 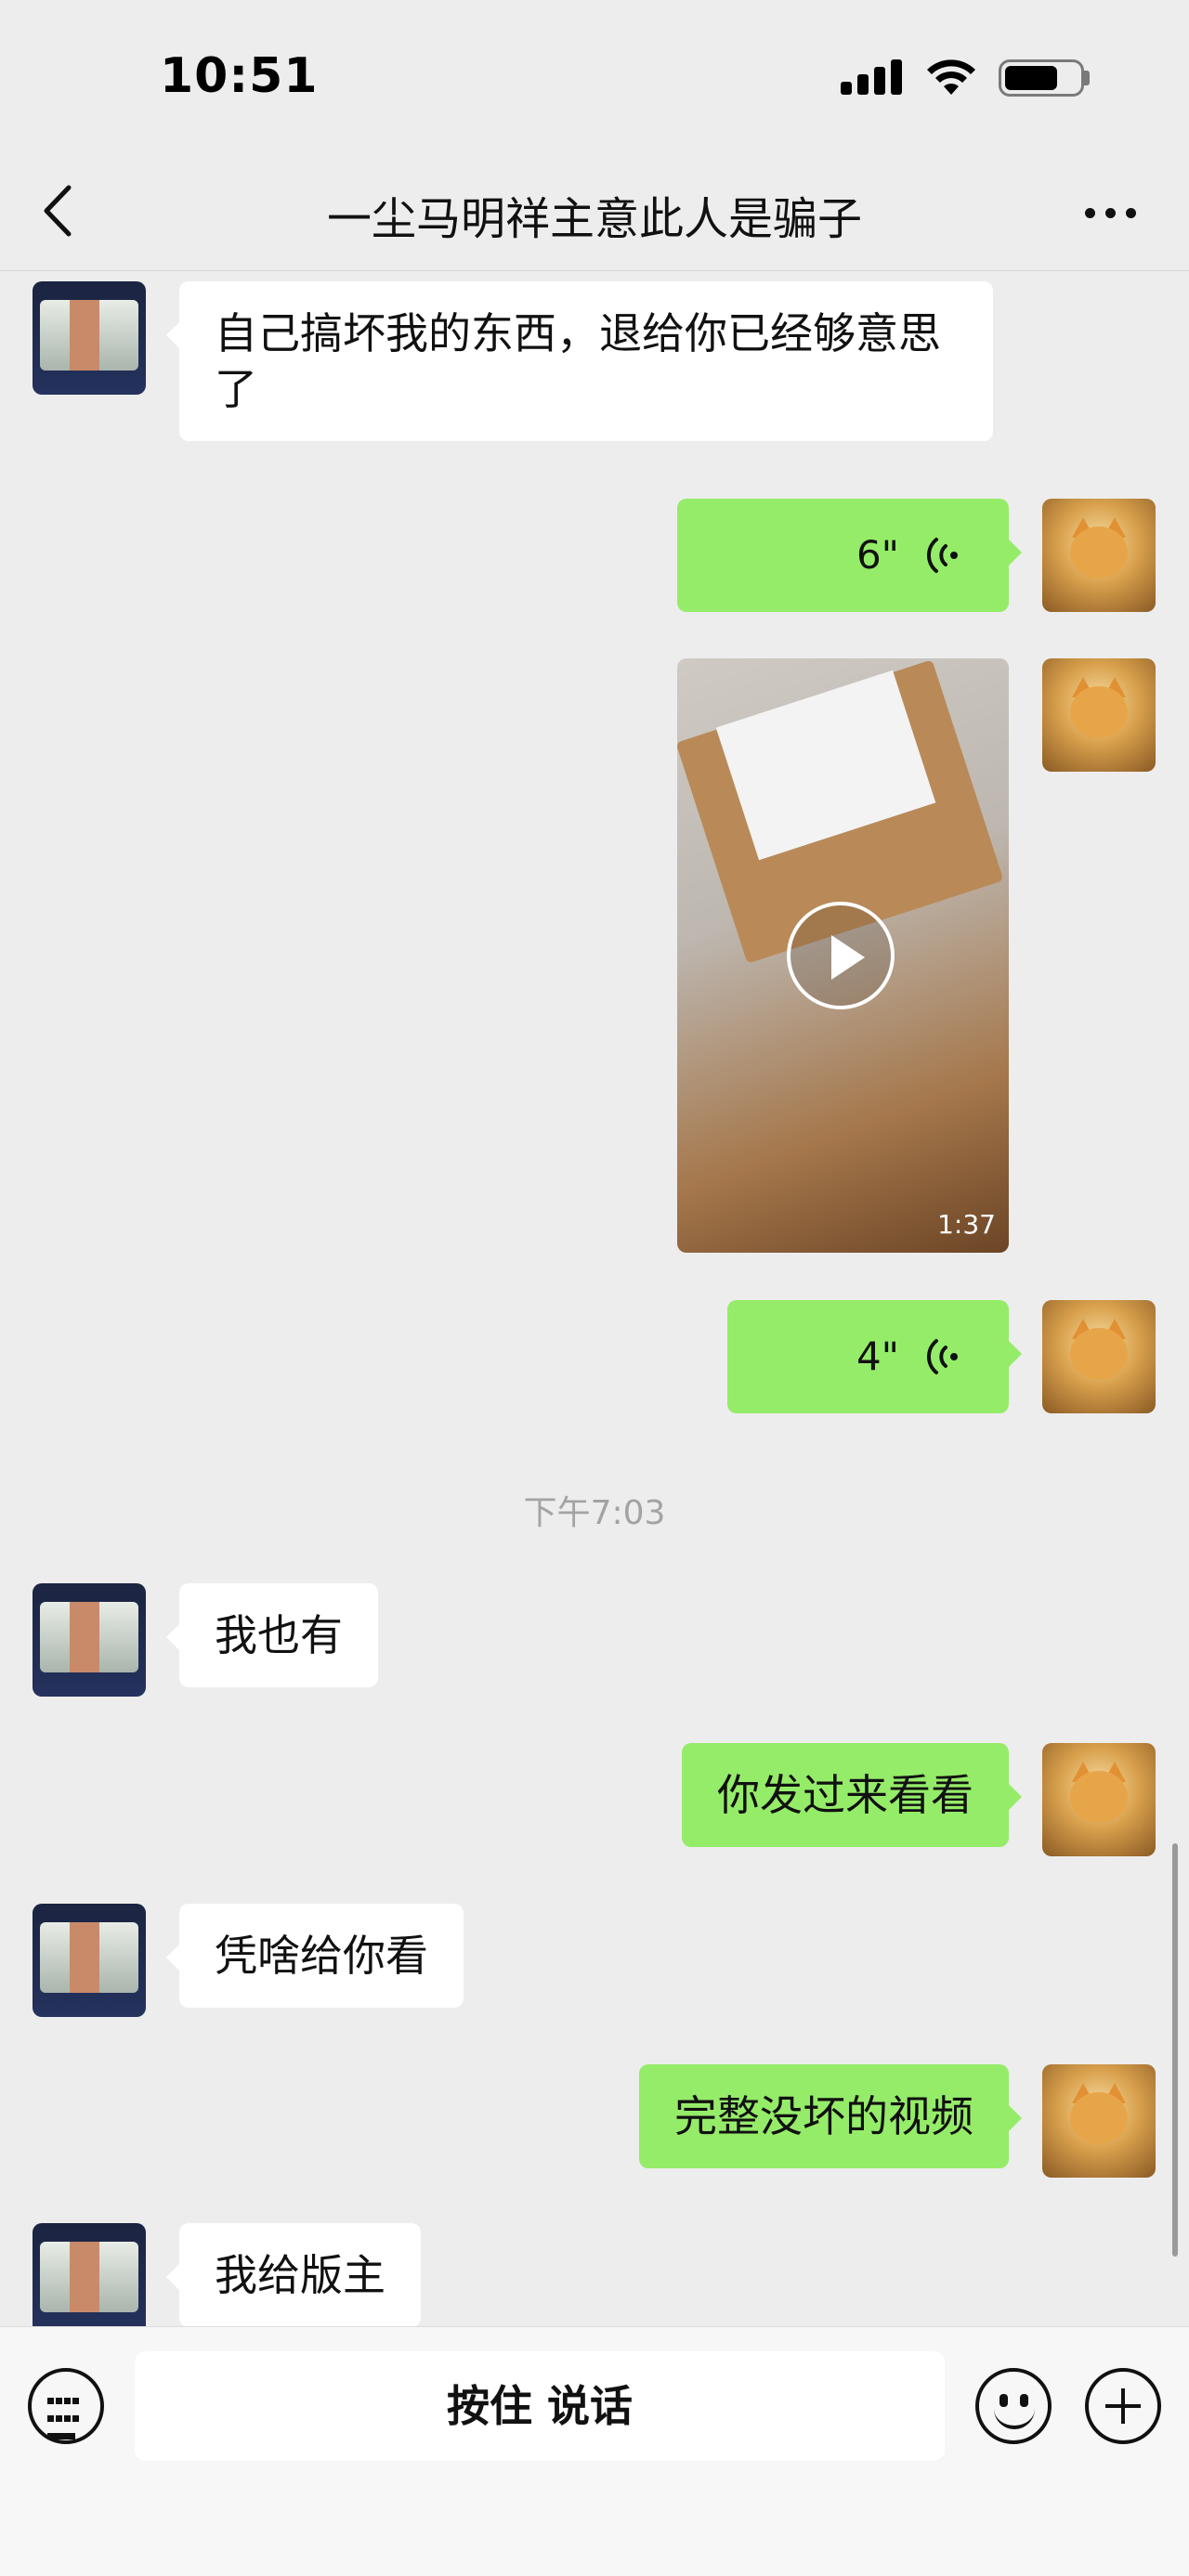 I want to click on hold-to-talk-button: 按住 说话, so click(x=540, y=2406).